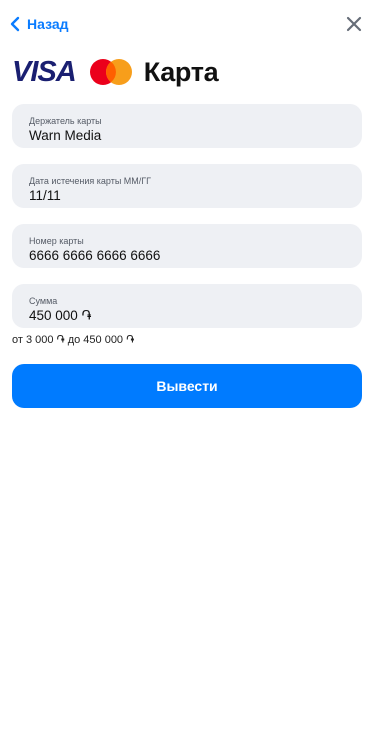 The height and width of the screenshot is (747, 372). I want to click on amount-value: 450 000 ֏, so click(60, 315).